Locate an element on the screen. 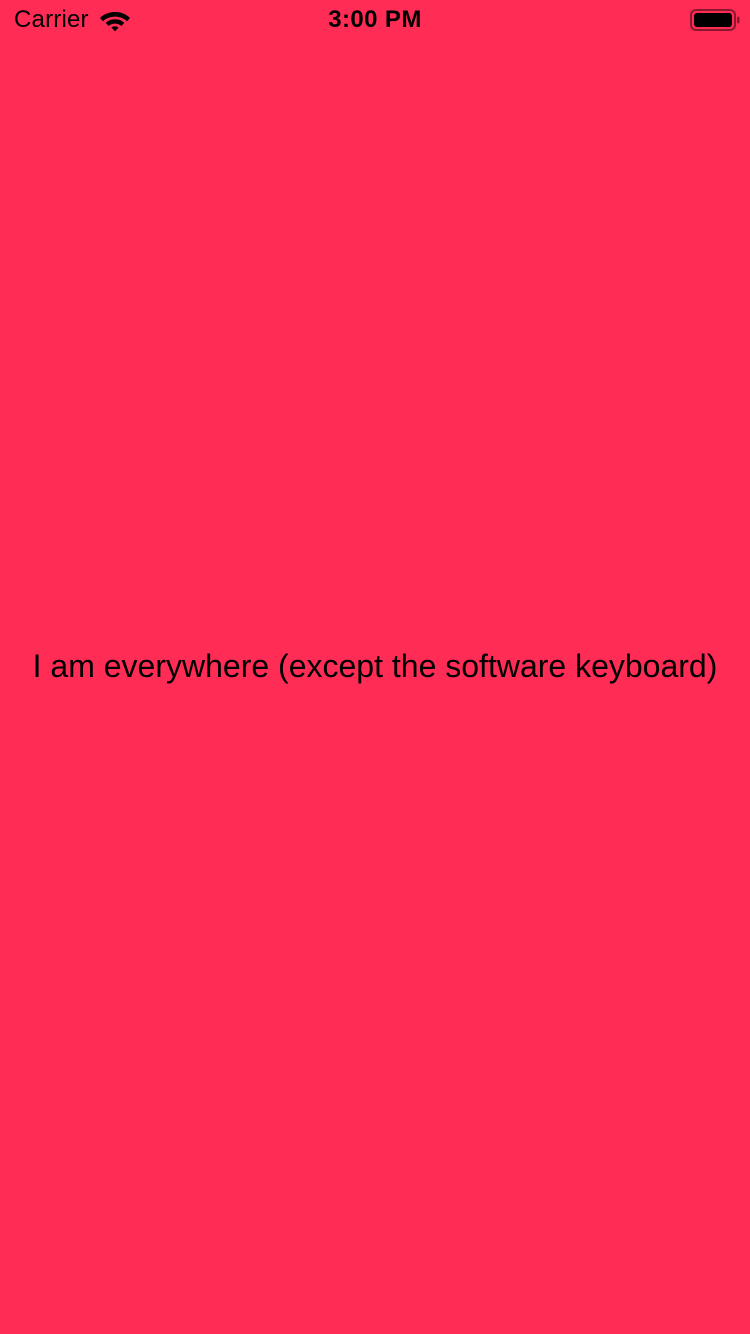 The width and height of the screenshot is (750, 1334). status-bar: Carrier 3:00 PM is located at coordinates (375, 20).